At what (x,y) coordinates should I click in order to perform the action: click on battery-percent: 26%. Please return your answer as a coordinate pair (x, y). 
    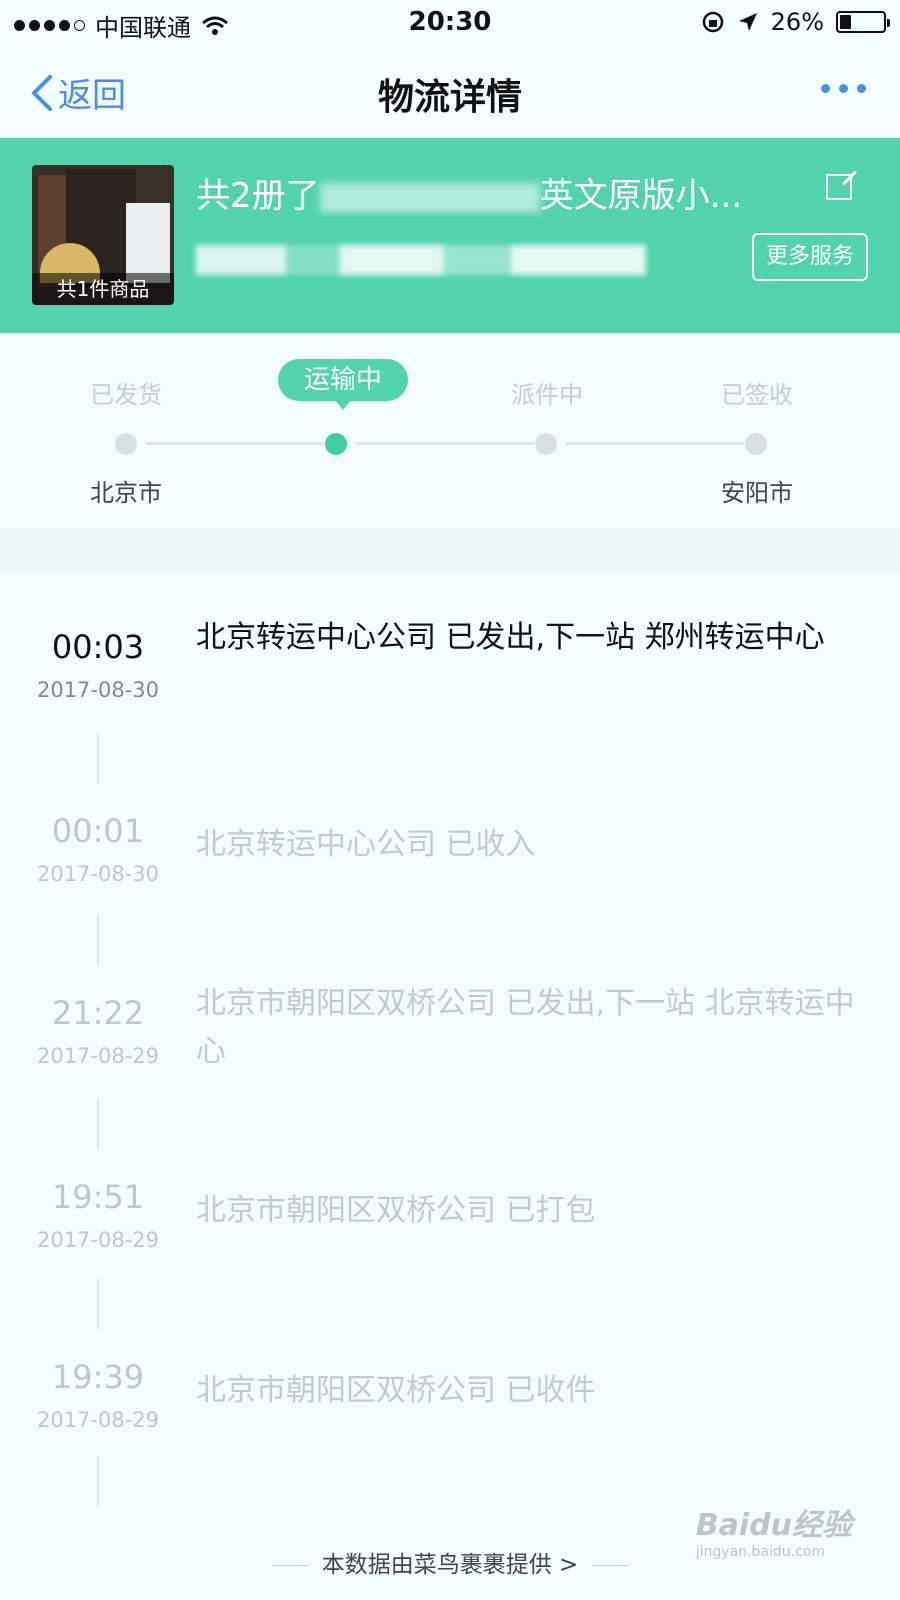
    Looking at the image, I should click on (797, 22).